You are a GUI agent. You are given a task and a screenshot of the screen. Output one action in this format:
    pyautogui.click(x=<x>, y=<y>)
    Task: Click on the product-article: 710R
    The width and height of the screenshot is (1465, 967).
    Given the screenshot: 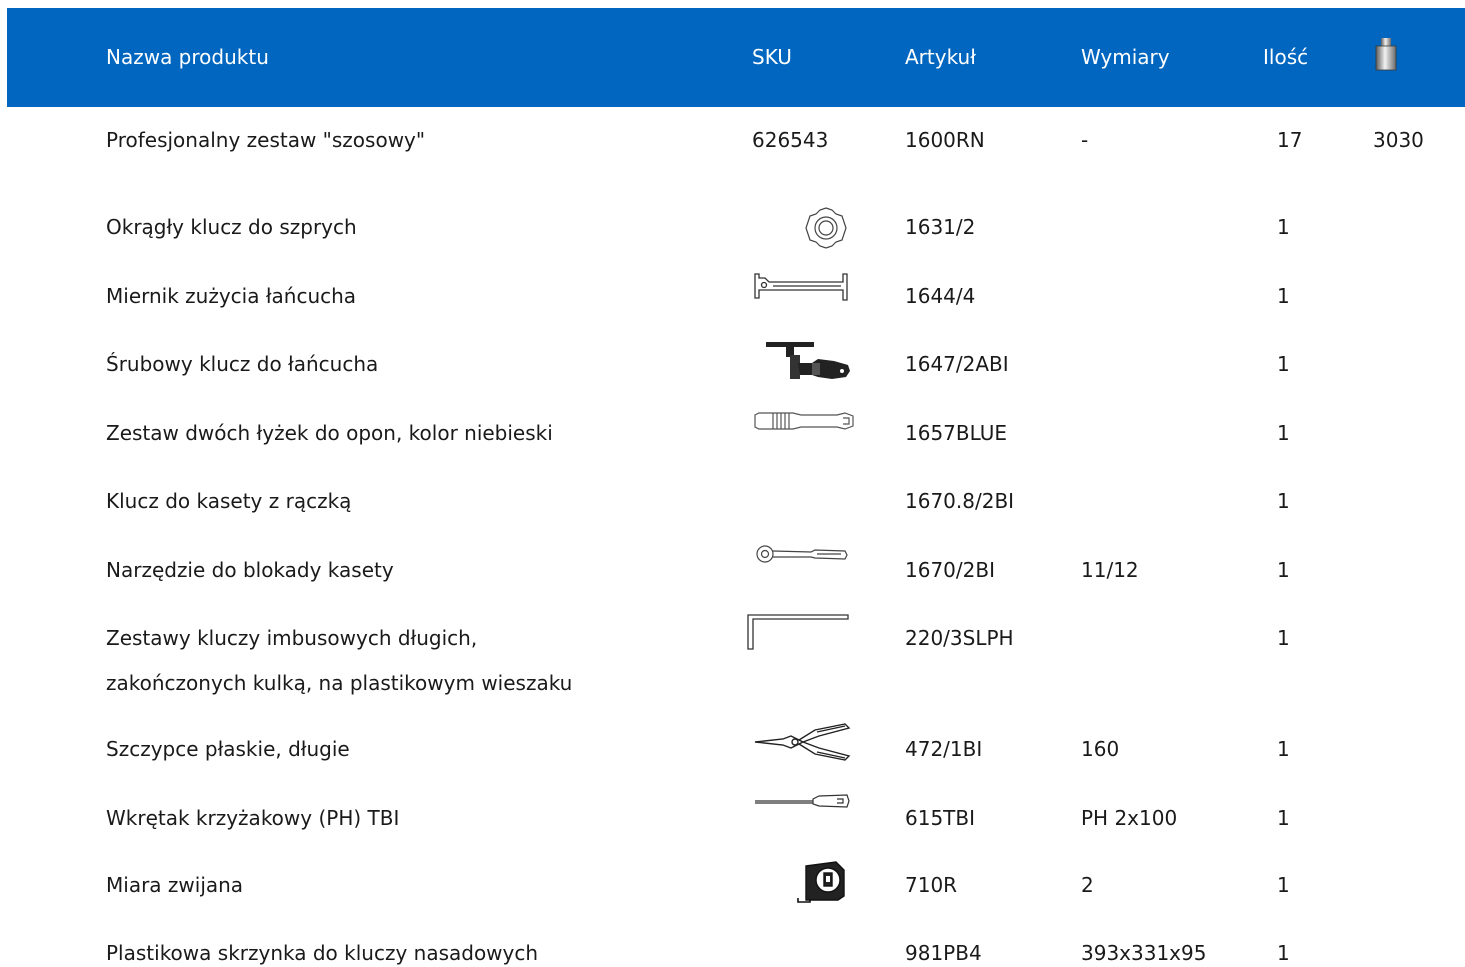 What is the action you would take?
    pyautogui.click(x=931, y=885)
    